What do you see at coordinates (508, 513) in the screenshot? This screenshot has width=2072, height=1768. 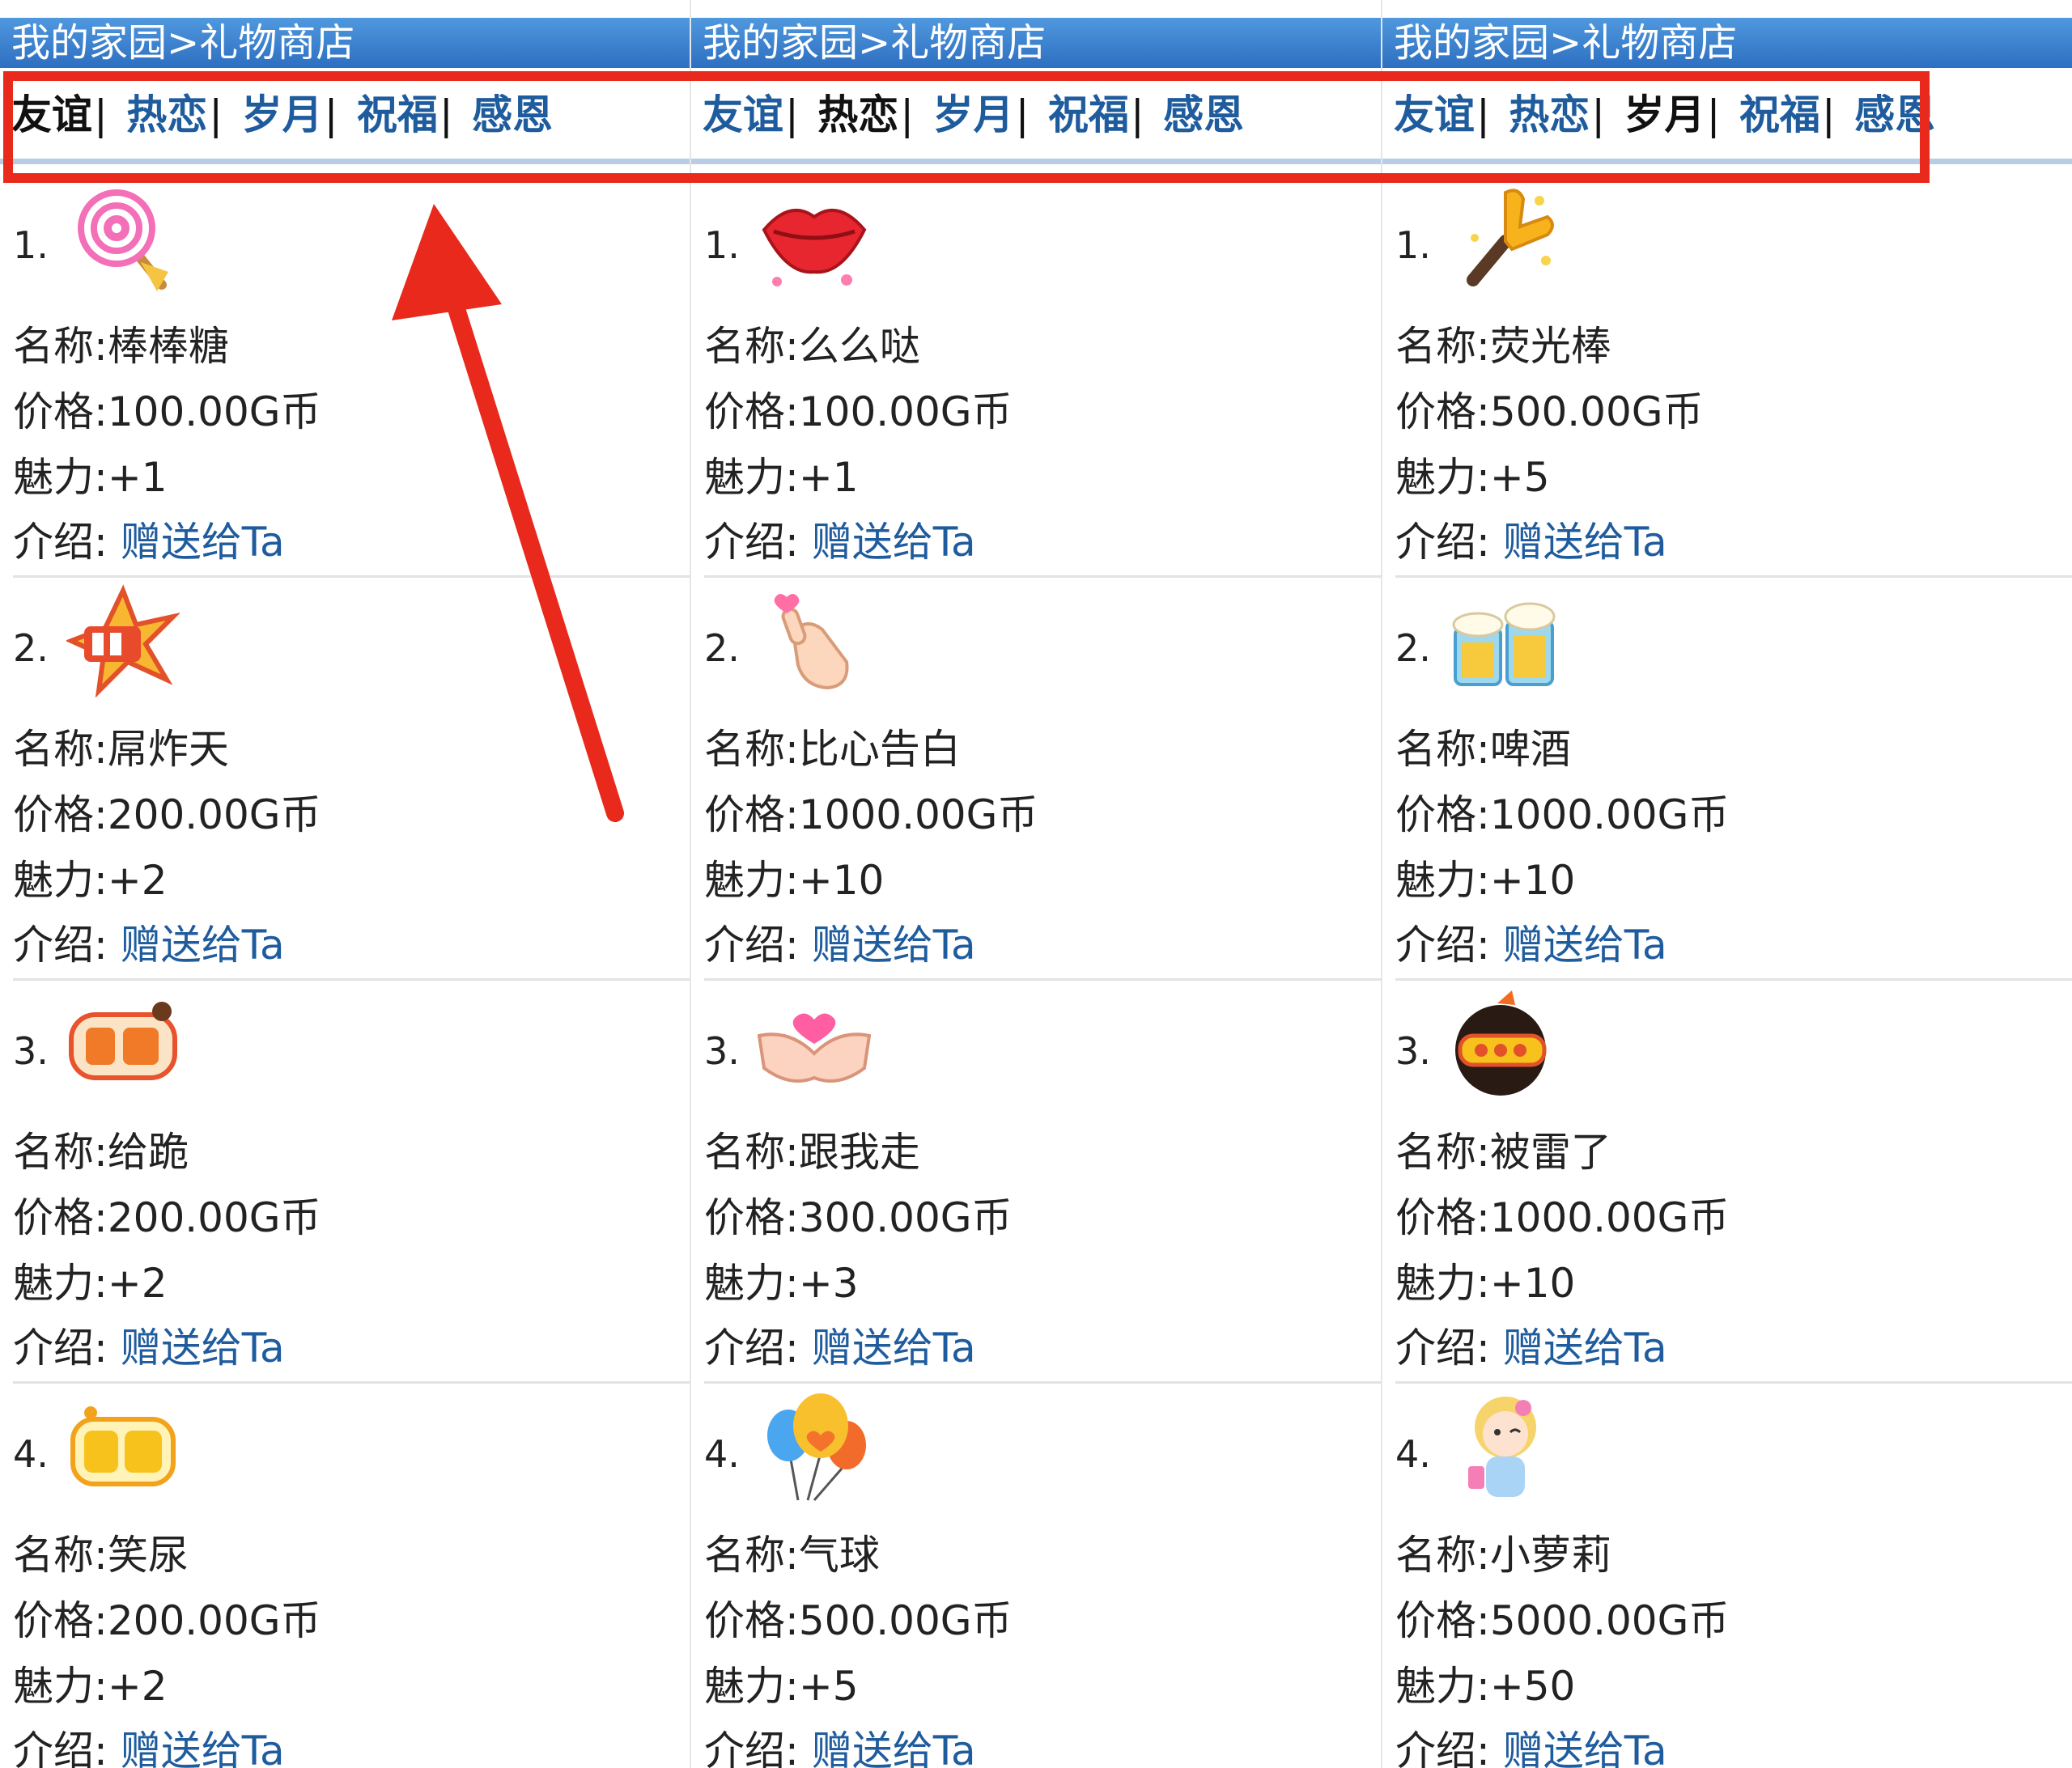 I see `arrow-annotation` at bounding box center [508, 513].